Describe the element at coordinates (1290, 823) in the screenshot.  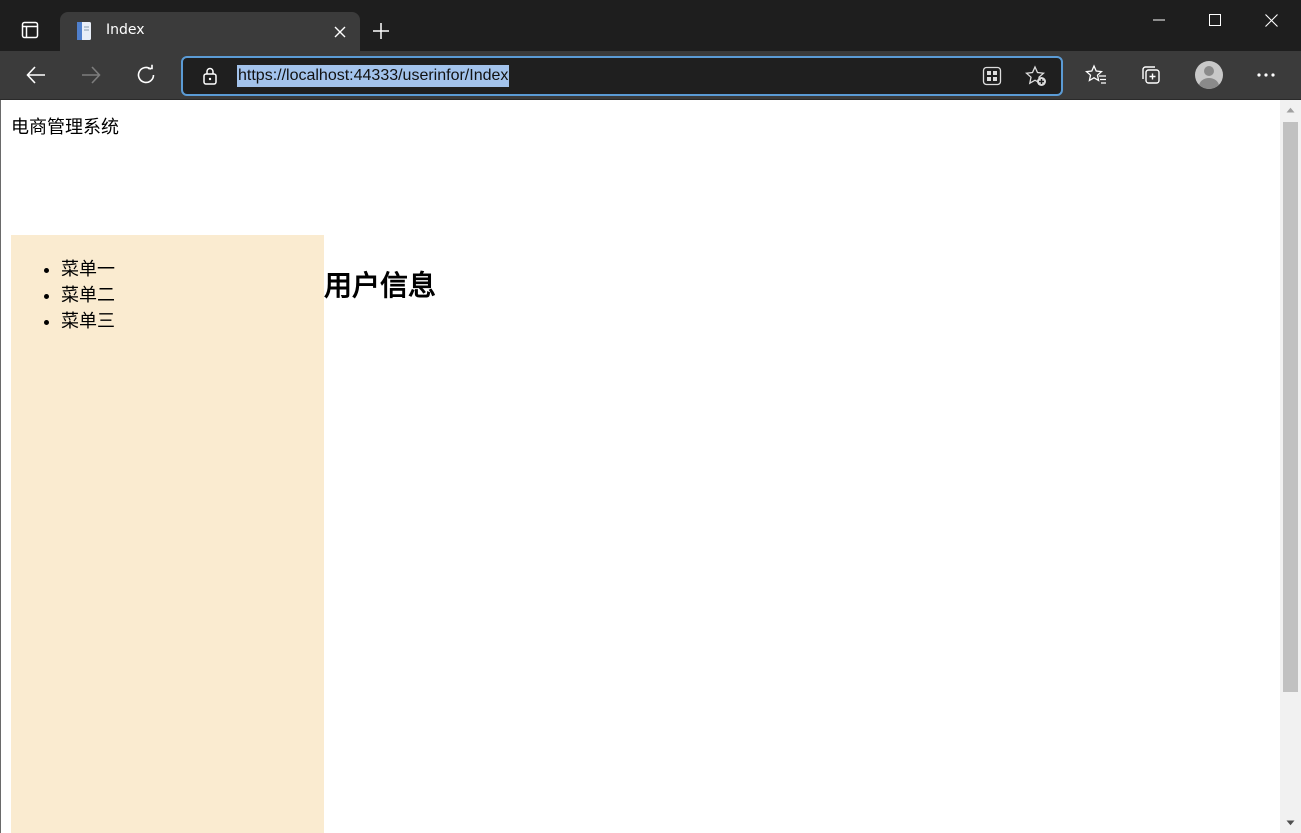
I see `scroll-down-icon` at that location.